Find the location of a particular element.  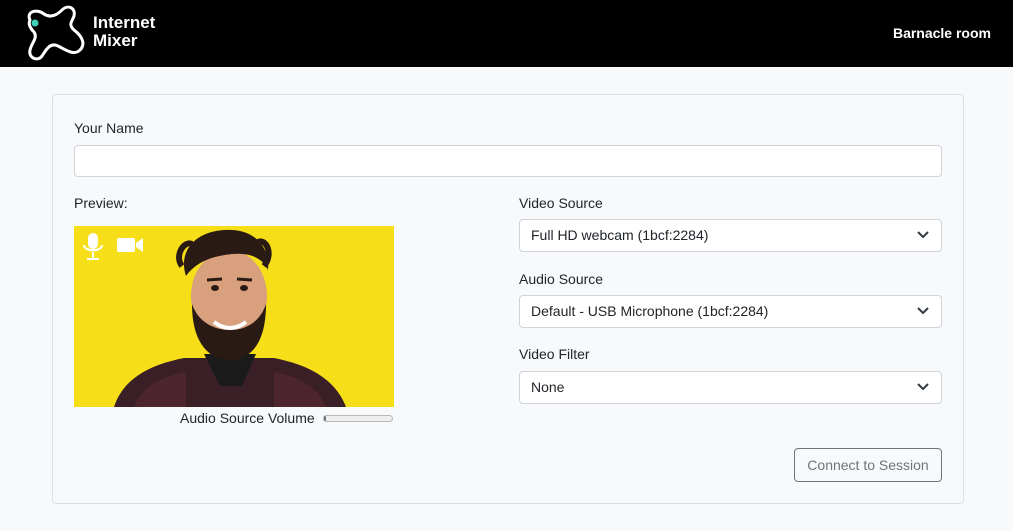

video-camera-icon is located at coordinates (130, 245).